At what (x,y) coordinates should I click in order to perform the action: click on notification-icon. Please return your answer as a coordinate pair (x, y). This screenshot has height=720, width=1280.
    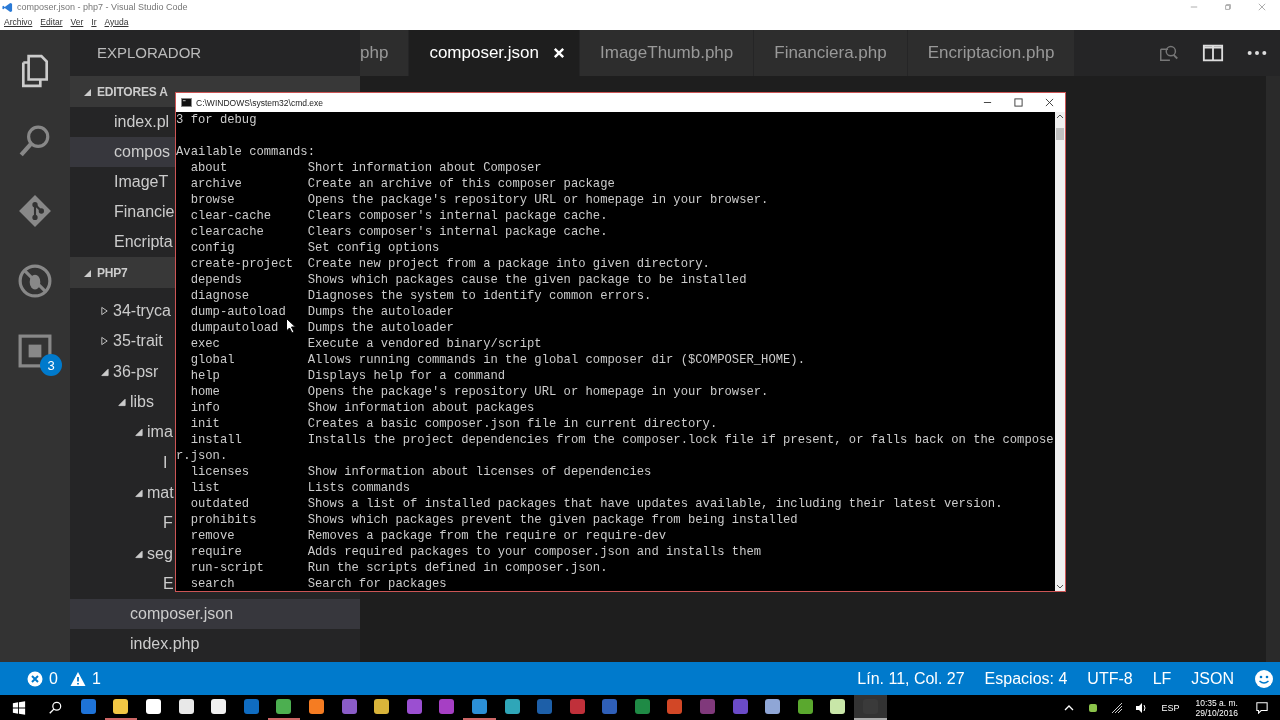
    Looking at the image, I should click on (1262, 707).